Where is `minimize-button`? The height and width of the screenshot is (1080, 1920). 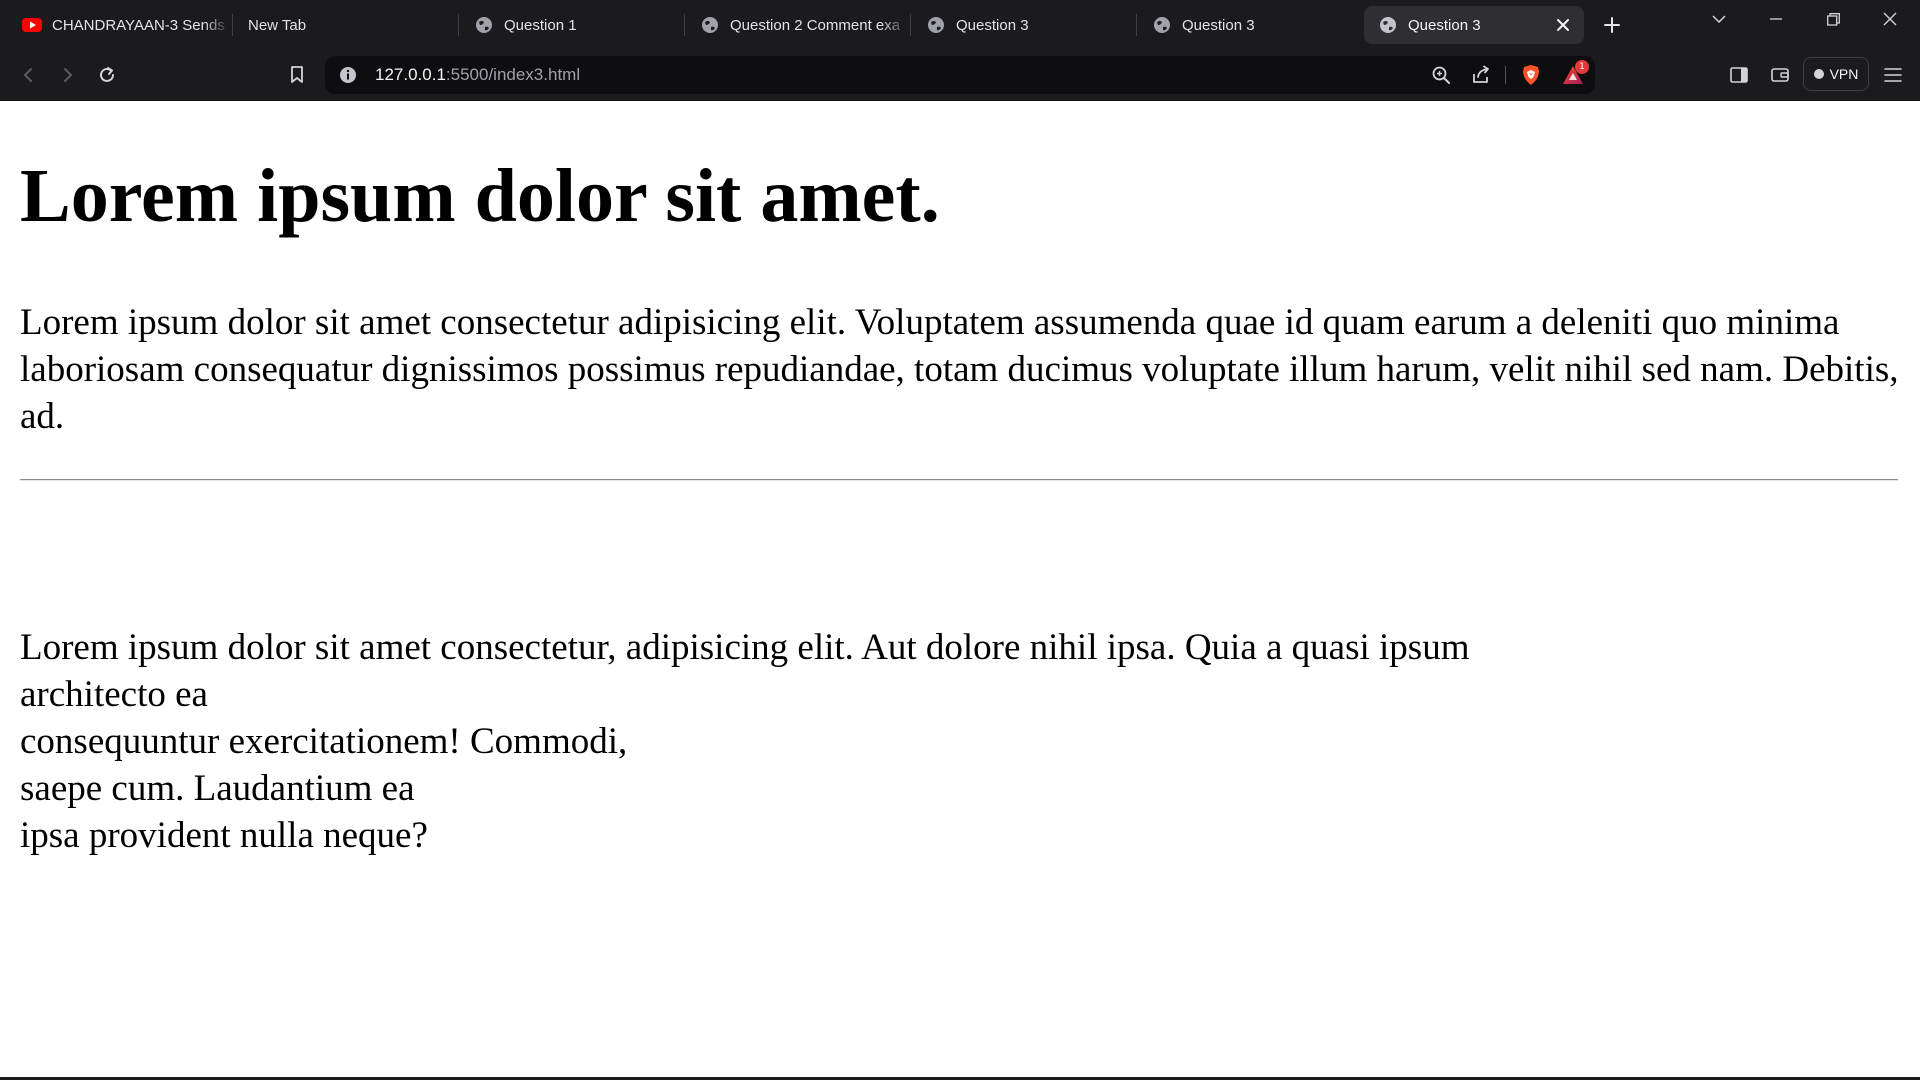
minimize-button is located at coordinates (1776, 19).